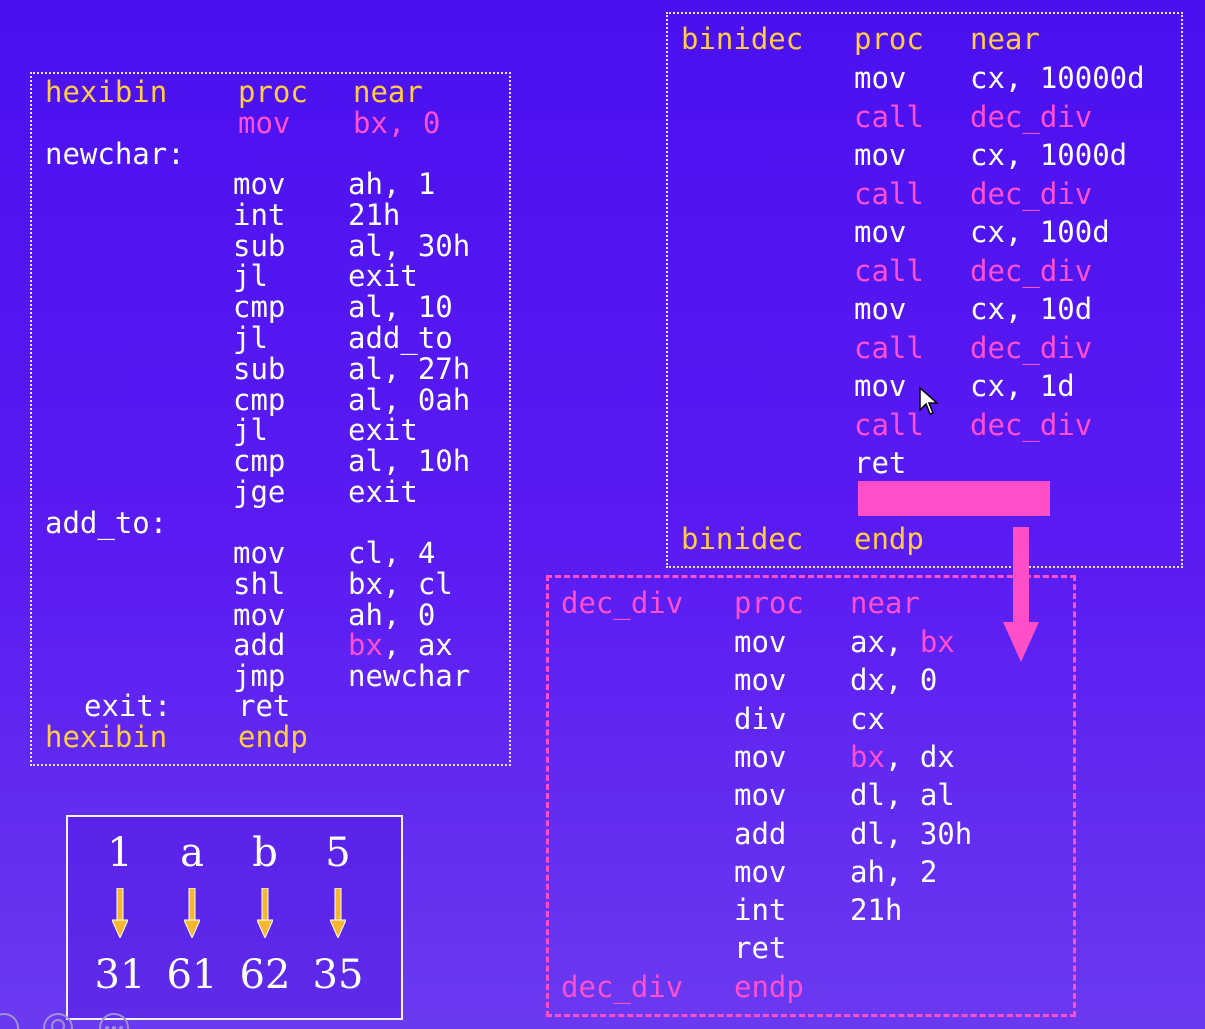 The image size is (1205, 1029). What do you see at coordinates (392, 553) in the screenshot?
I see `hexibin-line-arg: cl, 4` at bounding box center [392, 553].